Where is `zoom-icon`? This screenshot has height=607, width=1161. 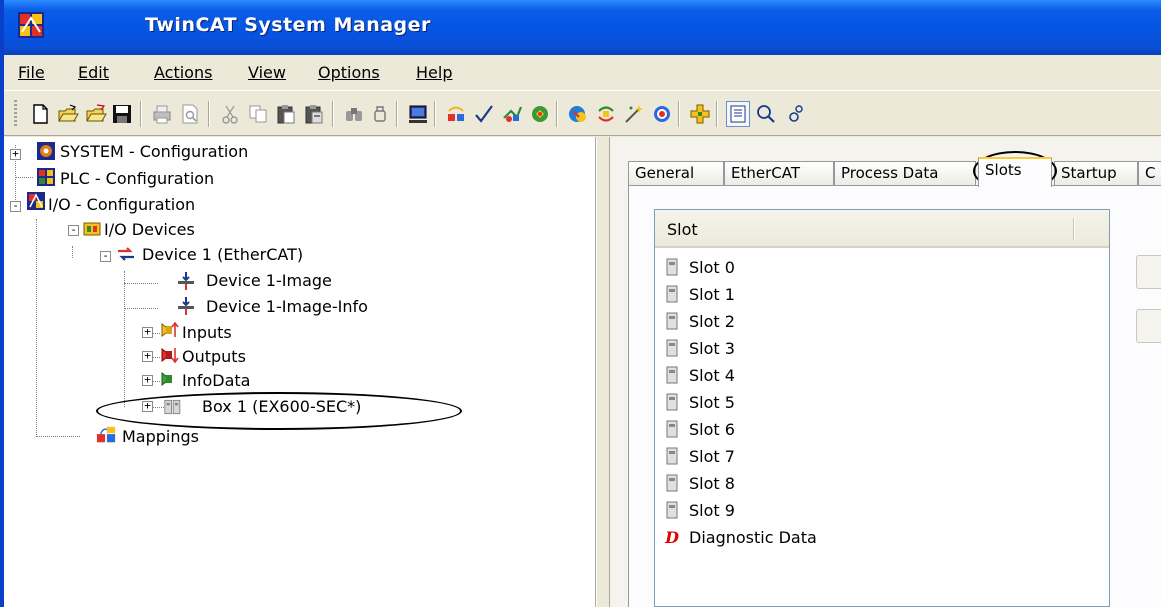 zoom-icon is located at coordinates (766, 114).